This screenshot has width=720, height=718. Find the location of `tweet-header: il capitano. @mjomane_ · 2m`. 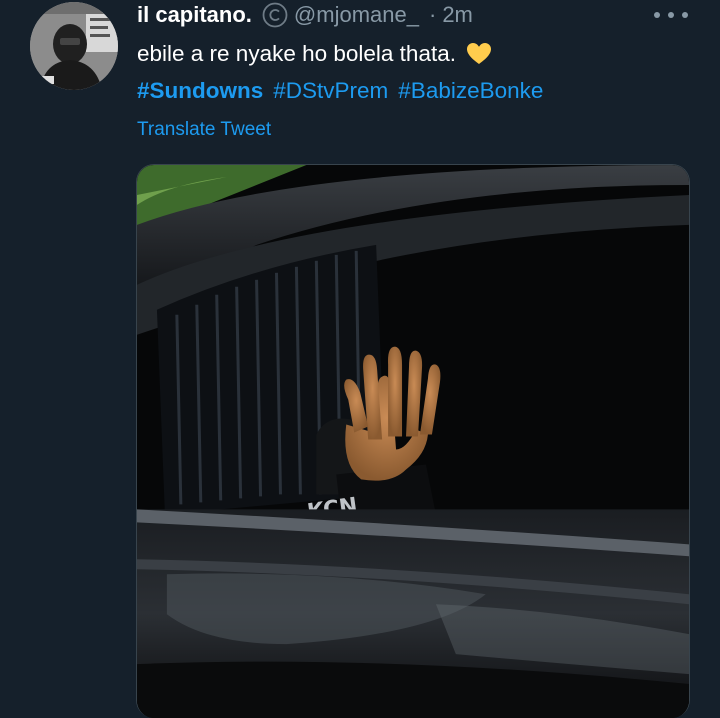

tweet-header: il capitano. @mjomane_ · 2m is located at coordinates (305, 15).